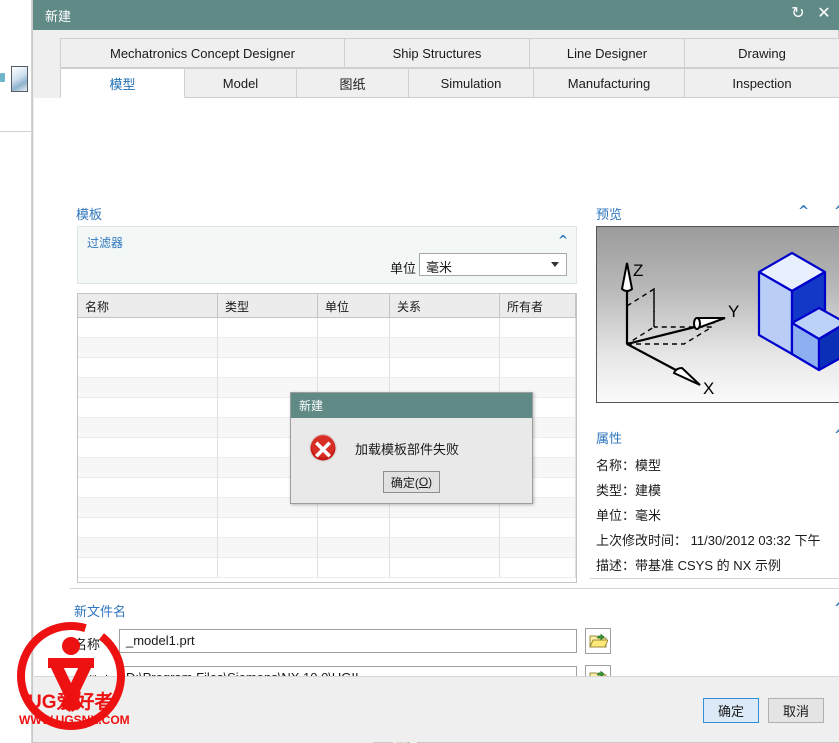 The height and width of the screenshot is (743, 839). I want to click on template-table-header: 名称 类型 单位 关系 所有者, so click(327, 306).